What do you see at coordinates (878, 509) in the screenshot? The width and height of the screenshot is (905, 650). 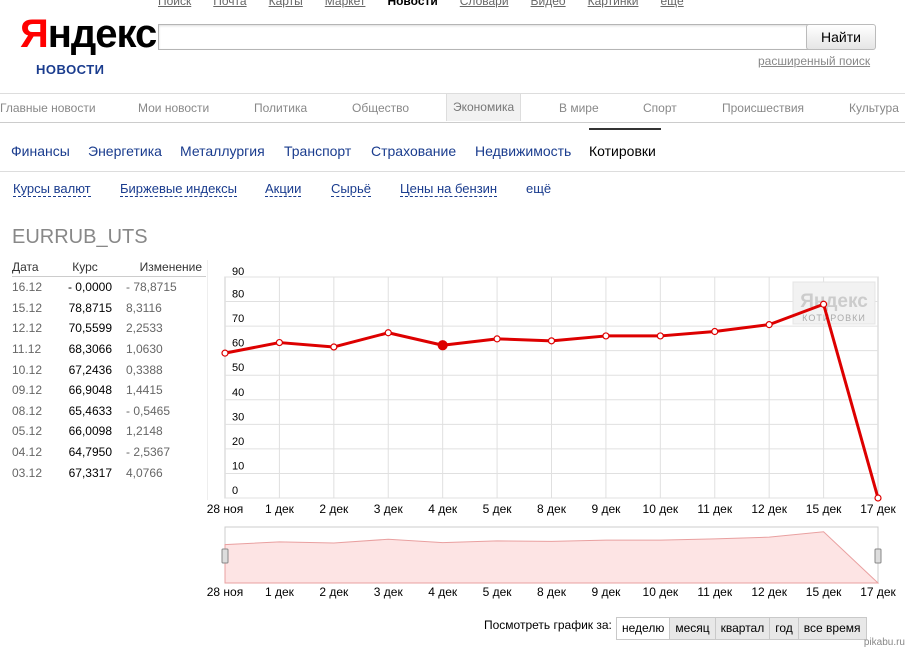 I see `x-tick-label: 17 дек` at bounding box center [878, 509].